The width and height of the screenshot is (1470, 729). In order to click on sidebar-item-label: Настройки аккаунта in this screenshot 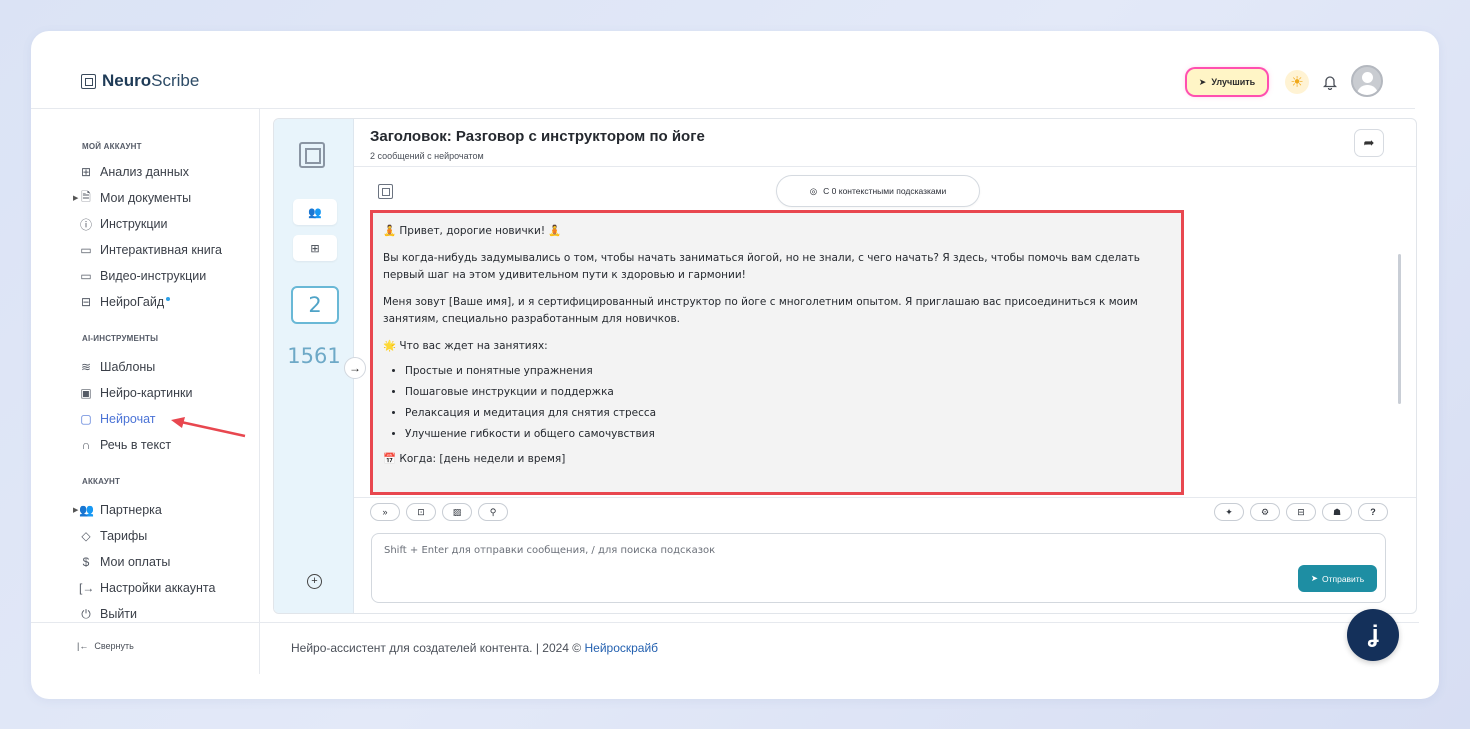, I will do `click(158, 588)`.